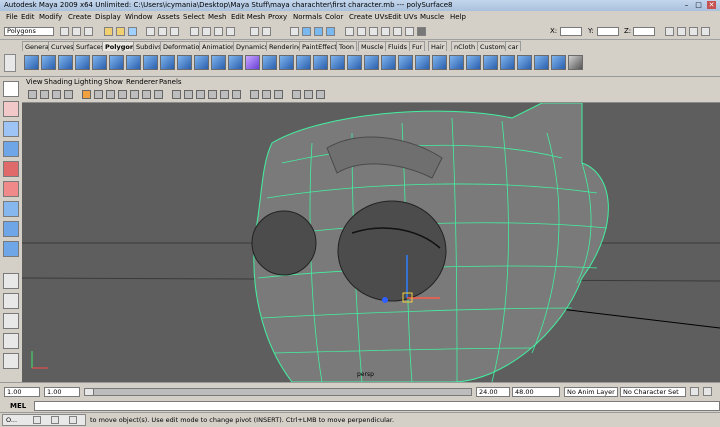  I want to click on command-language-label: MEL, so click(18, 406).